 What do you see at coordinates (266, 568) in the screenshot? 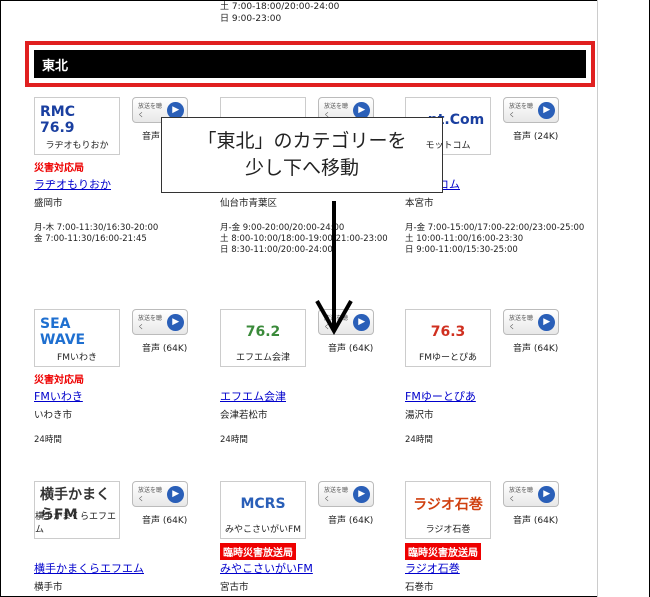
I see `station-name-link: みやこさいがいFM` at bounding box center [266, 568].